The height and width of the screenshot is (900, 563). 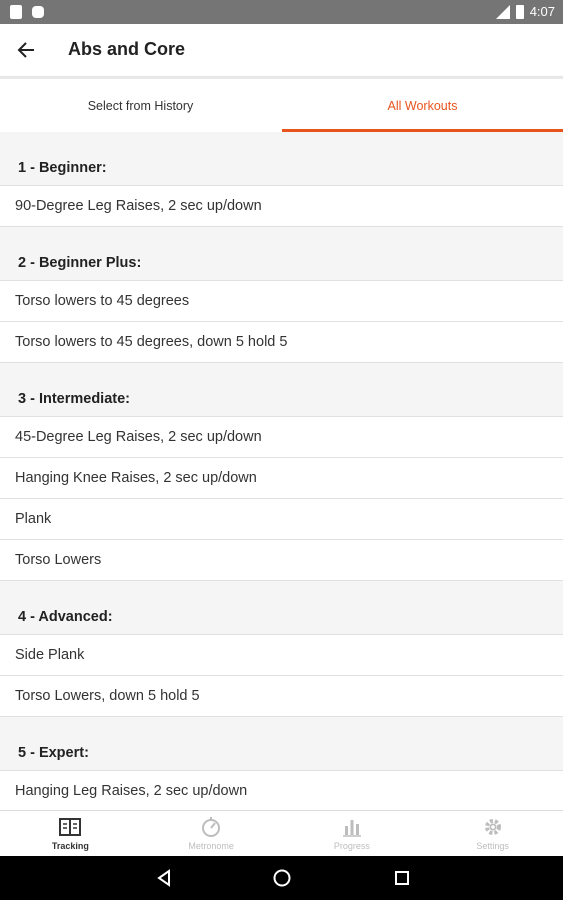 What do you see at coordinates (542, 11) in the screenshot?
I see `status-time: 4:07` at bounding box center [542, 11].